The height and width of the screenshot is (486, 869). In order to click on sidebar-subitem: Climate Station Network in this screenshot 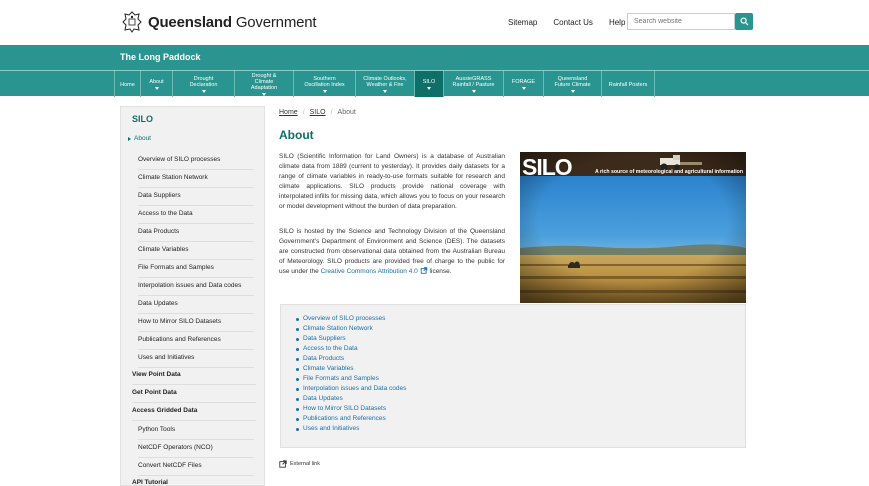, I will do `click(196, 179)`.